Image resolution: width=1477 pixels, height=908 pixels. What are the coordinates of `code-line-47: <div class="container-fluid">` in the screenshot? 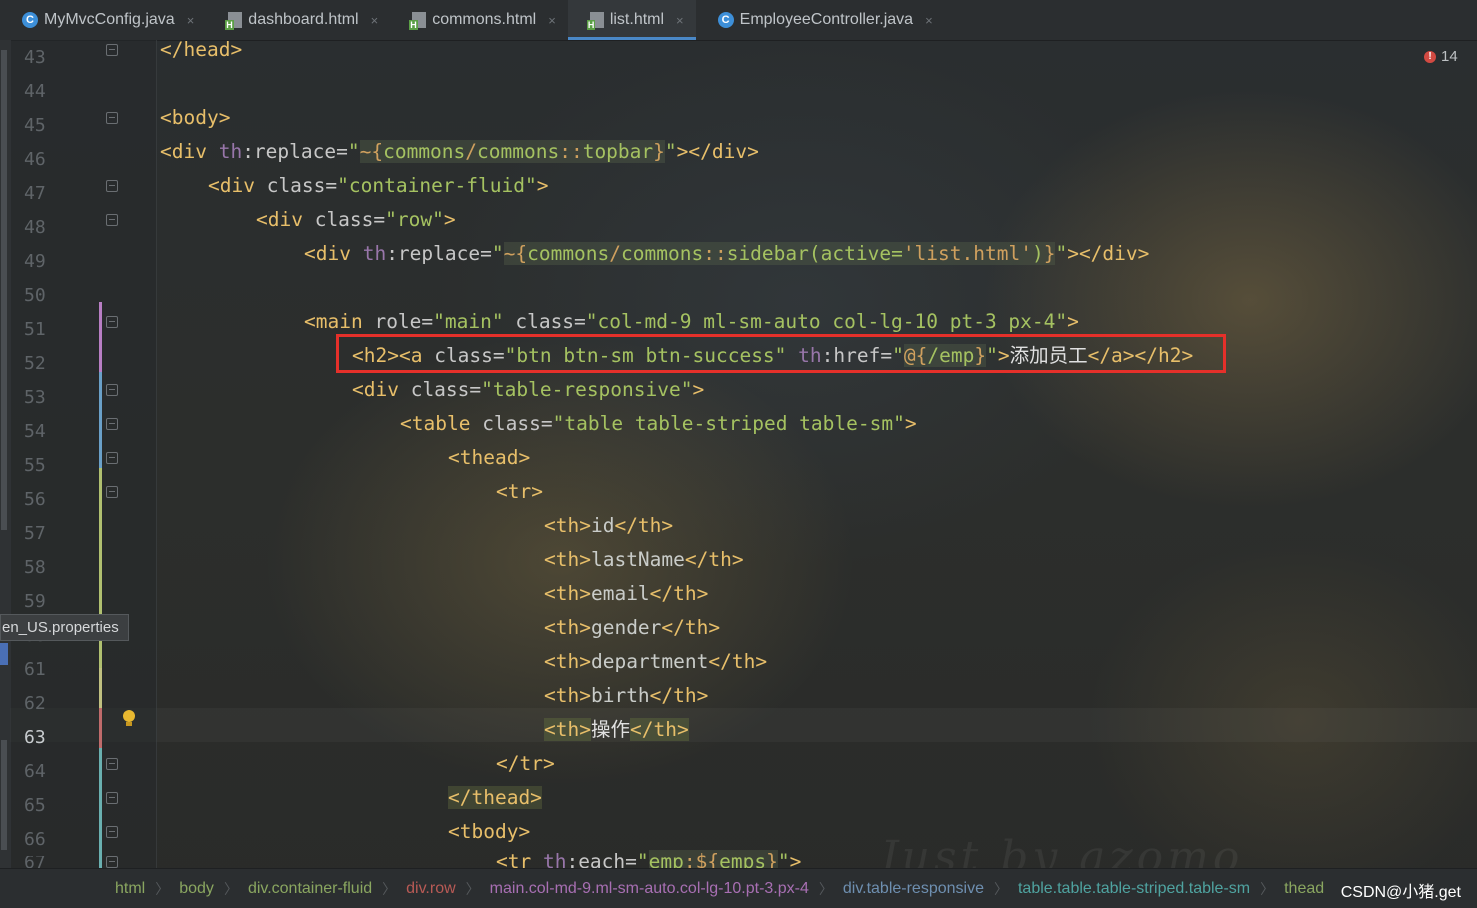 It's located at (378, 185).